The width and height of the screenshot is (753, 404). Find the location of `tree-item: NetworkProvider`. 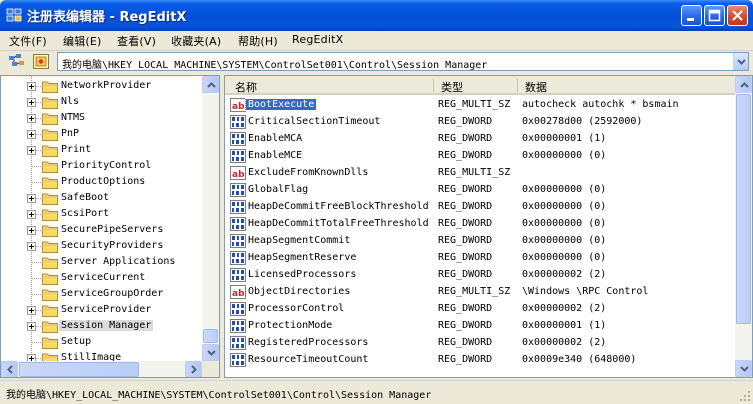

tree-item: NetworkProvider is located at coordinates (101, 86).